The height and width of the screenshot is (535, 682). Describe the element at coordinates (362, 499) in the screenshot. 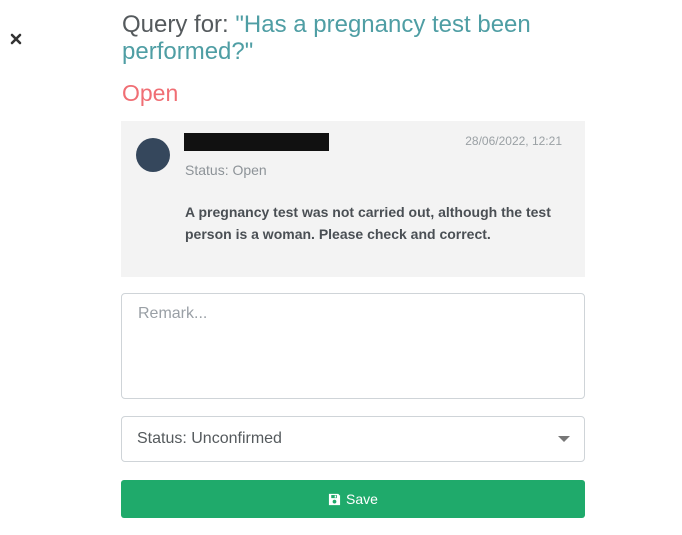

I see `save-button-label: Save` at that location.